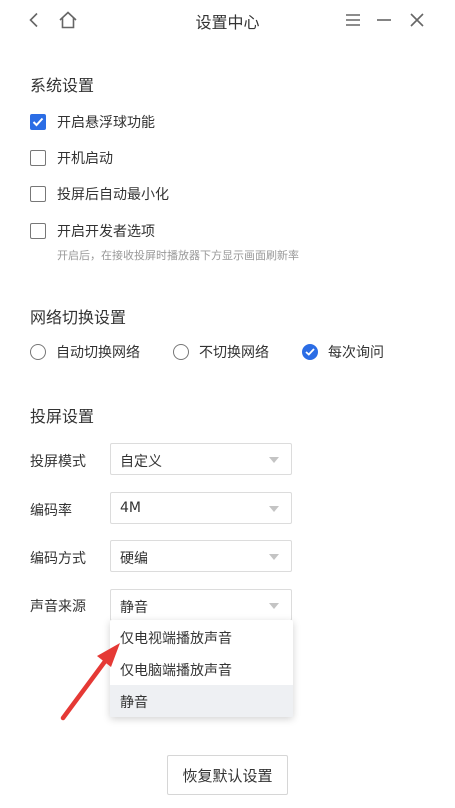  Describe the element at coordinates (356, 353) in the screenshot. I see `ask-every-time-label: 每次询问` at that location.